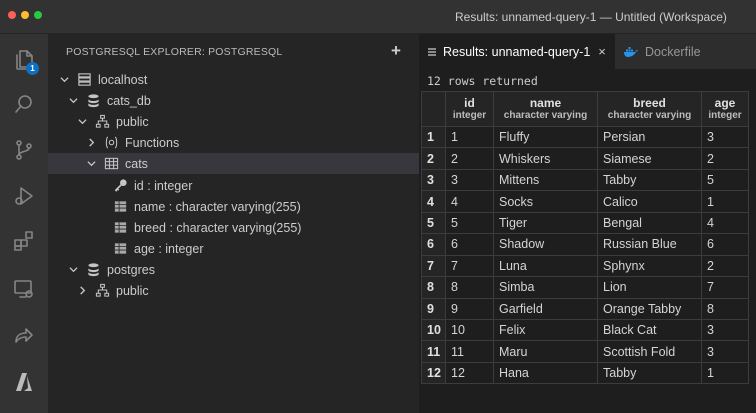  Describe the element at coordinates (469, 201) in the screenshot. I see `cell-id: 4` at that location.